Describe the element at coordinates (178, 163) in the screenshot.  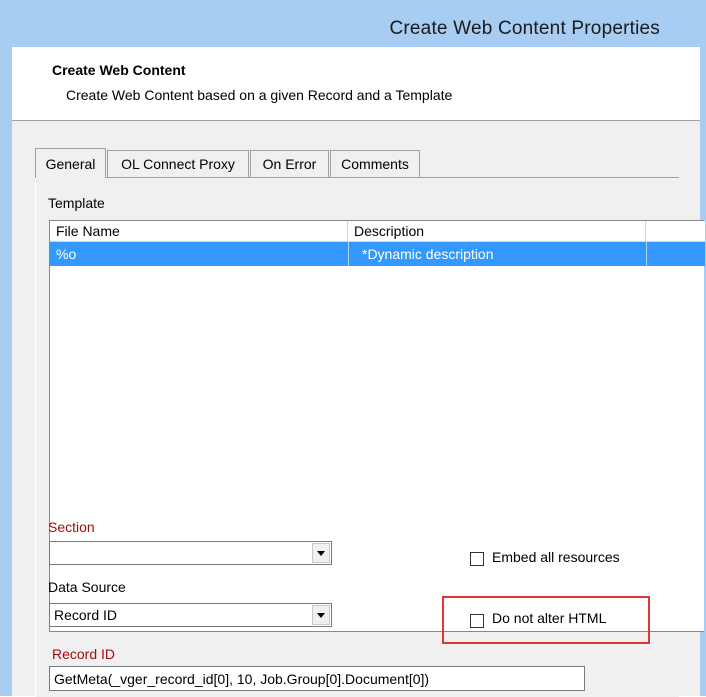
I see `tab-ol-connect-proxy: OL Connect Proxy` at that location.